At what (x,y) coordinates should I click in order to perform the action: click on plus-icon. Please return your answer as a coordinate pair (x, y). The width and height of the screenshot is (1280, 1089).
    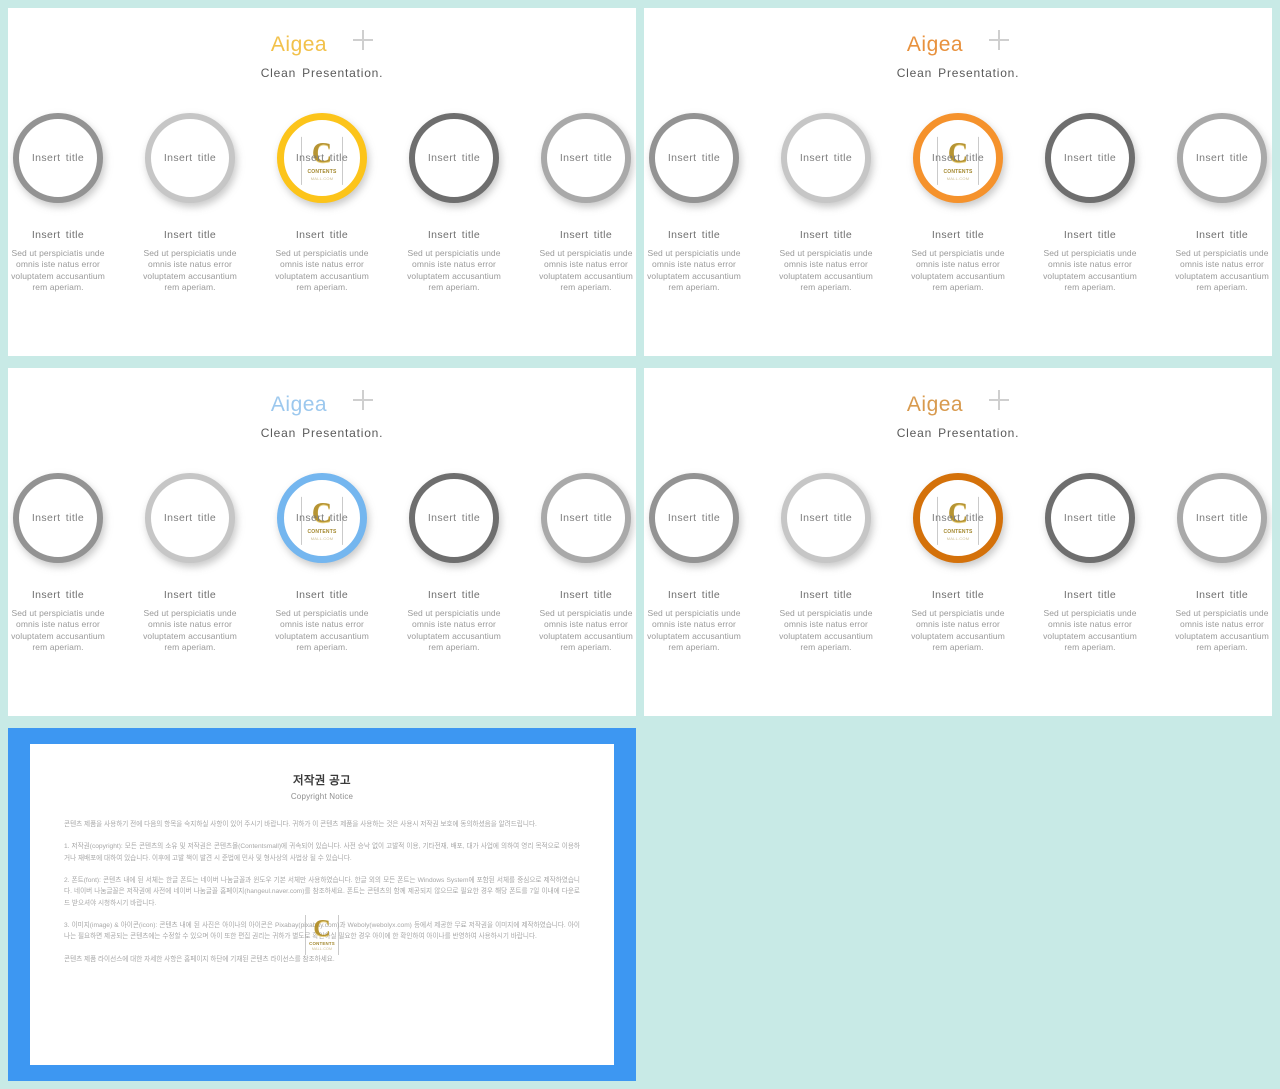
    Looking at the image, I should click on (363, 400).